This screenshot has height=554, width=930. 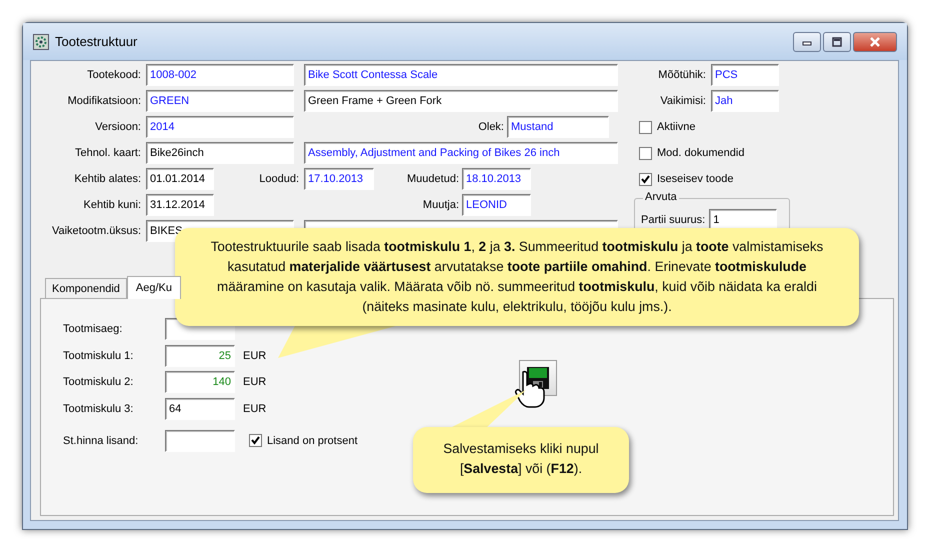 I want to click on group-title: Arvuta, so click(x=661, y=197).